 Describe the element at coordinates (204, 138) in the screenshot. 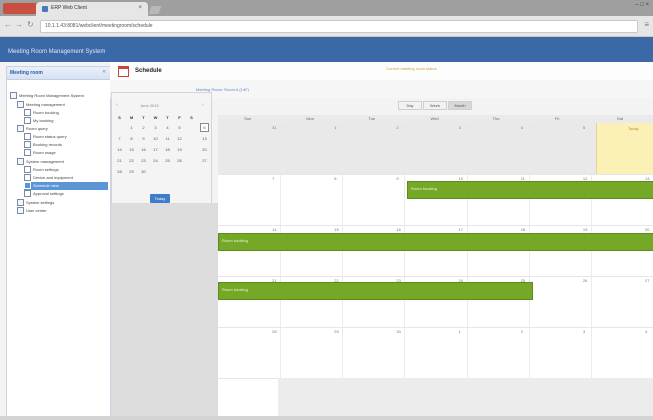

I see `mini-calendar-day: 13` at that location.